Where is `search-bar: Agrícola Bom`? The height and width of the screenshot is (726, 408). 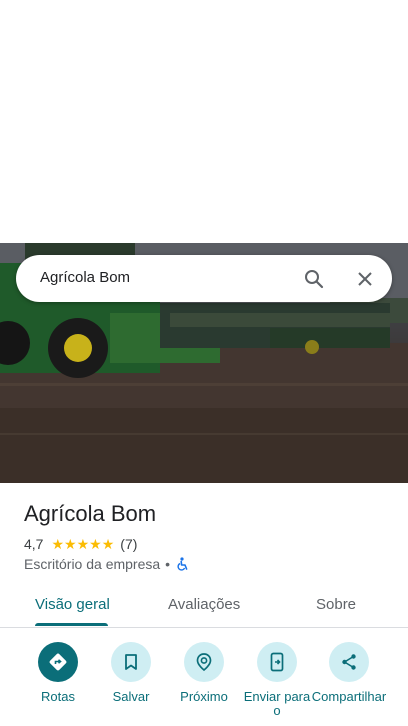
search-bar: Agrícola Bom is located at coordinates (204, 278).